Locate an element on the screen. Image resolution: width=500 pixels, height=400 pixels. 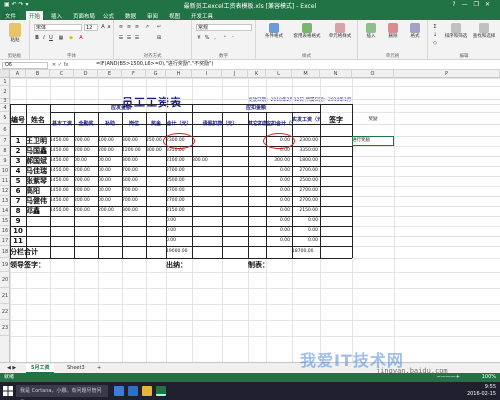
merge-center-icon: ⊞ is located at coordinates (159, 38).